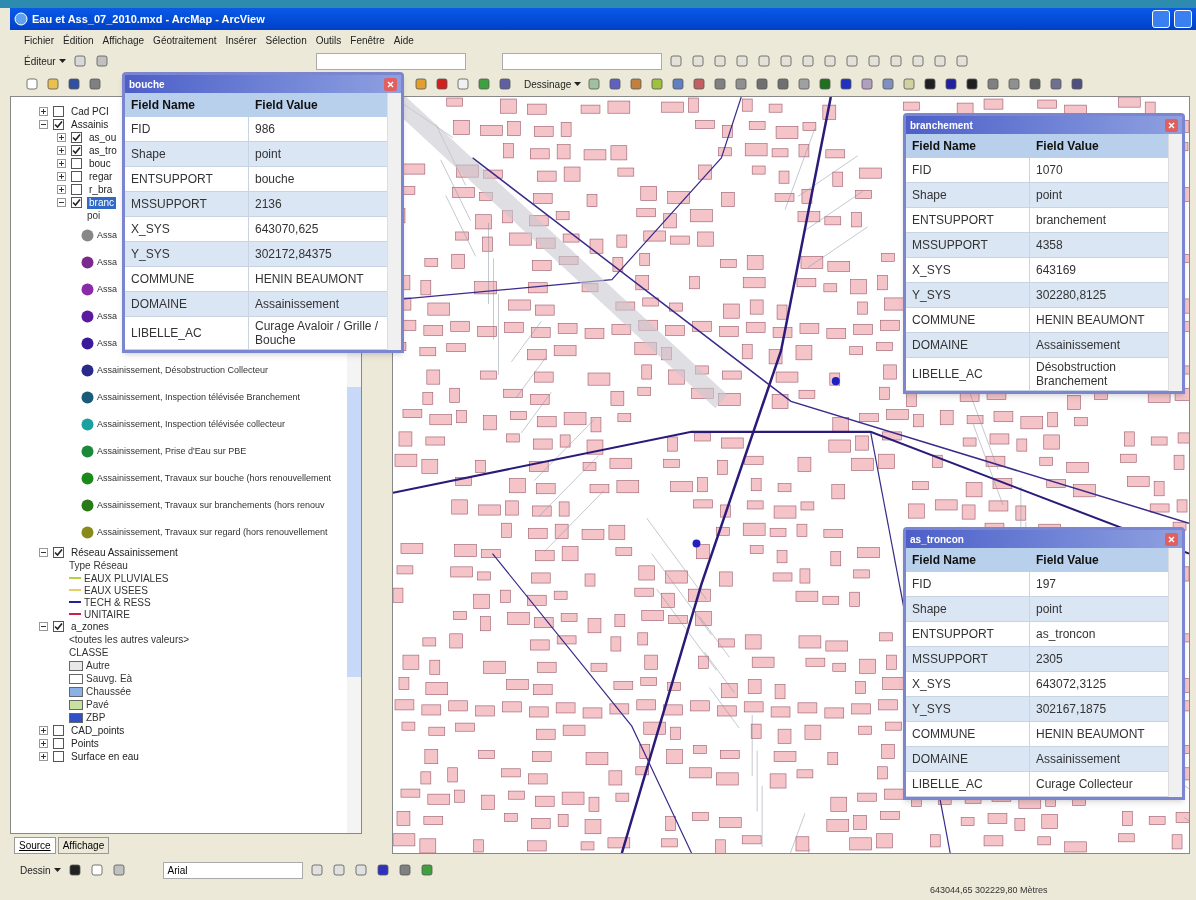 The image size is (1196, 900). What do you see at coordinates (309, 279) in the screenshot?
I see `field-value: HENIN BEAUMONT` at bounding box center [309, 279].